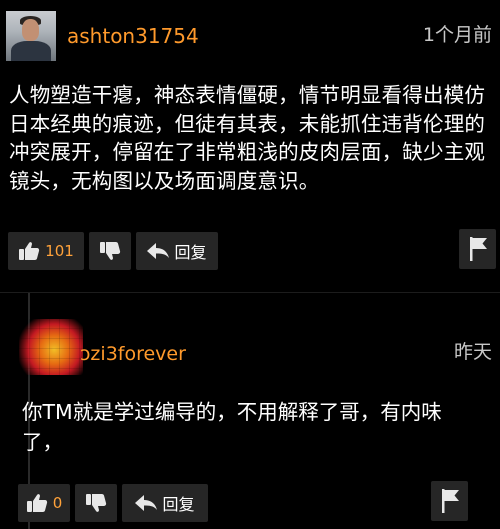 Image resolution: width=500 pixels, height=529 pixels. I want to click on comment-time: 1个月前, so click(457, 35).